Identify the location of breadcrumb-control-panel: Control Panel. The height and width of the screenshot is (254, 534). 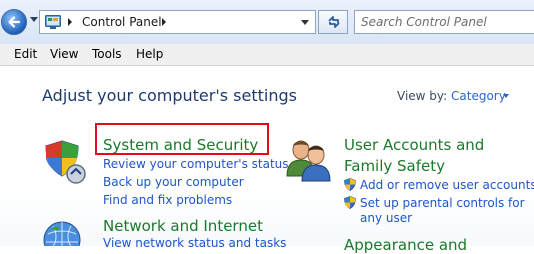
(122, 22).